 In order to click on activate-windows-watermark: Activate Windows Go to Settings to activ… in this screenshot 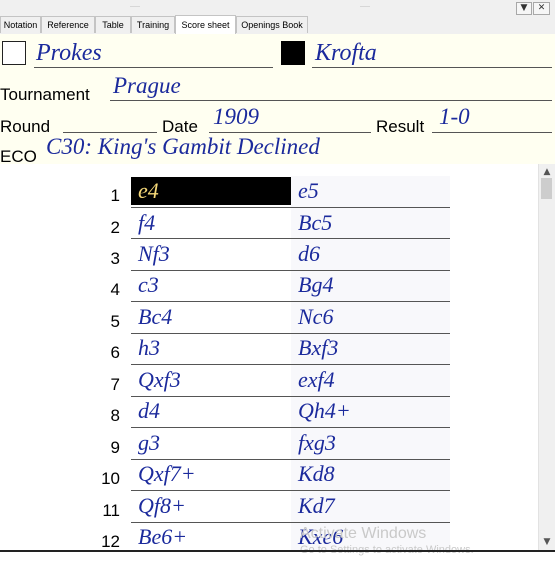, I will do `click(387, 541)`.